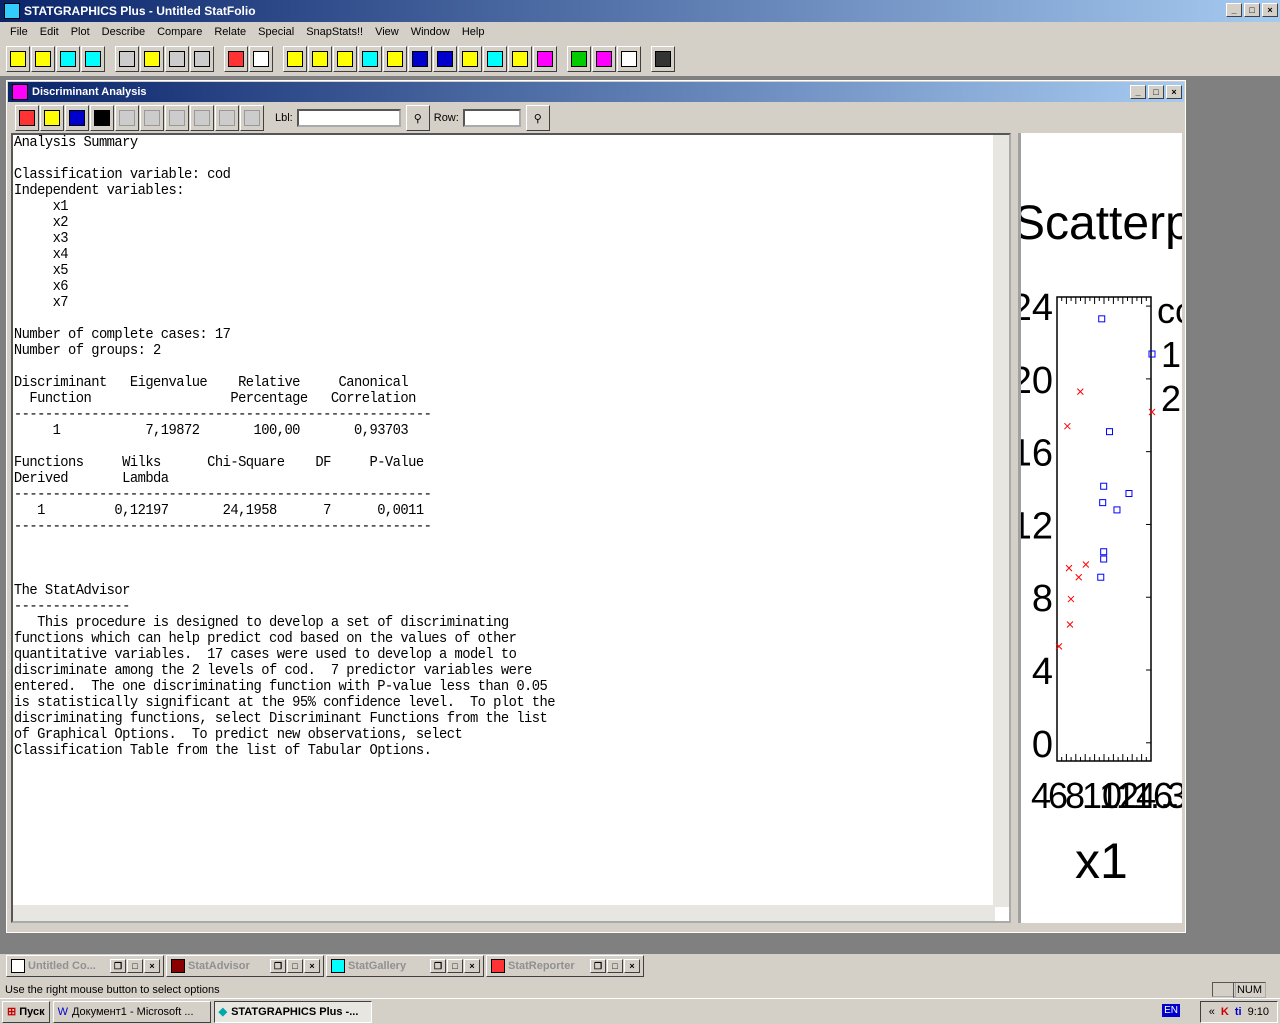 This screenshot has height=1024, width=1280. Describe the element at coordinates (236, 59) in the screenshot. I see `print-button` at that location.